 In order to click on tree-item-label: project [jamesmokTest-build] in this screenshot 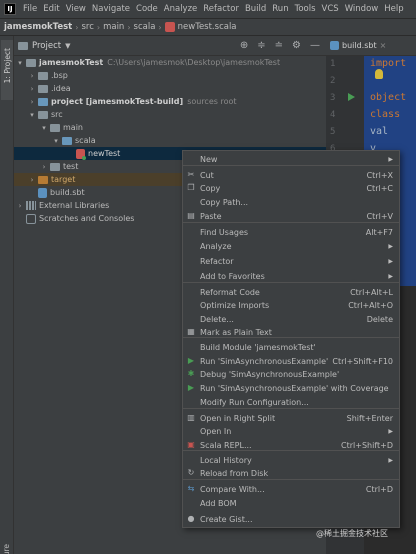, I will do `click(117, 101)`.